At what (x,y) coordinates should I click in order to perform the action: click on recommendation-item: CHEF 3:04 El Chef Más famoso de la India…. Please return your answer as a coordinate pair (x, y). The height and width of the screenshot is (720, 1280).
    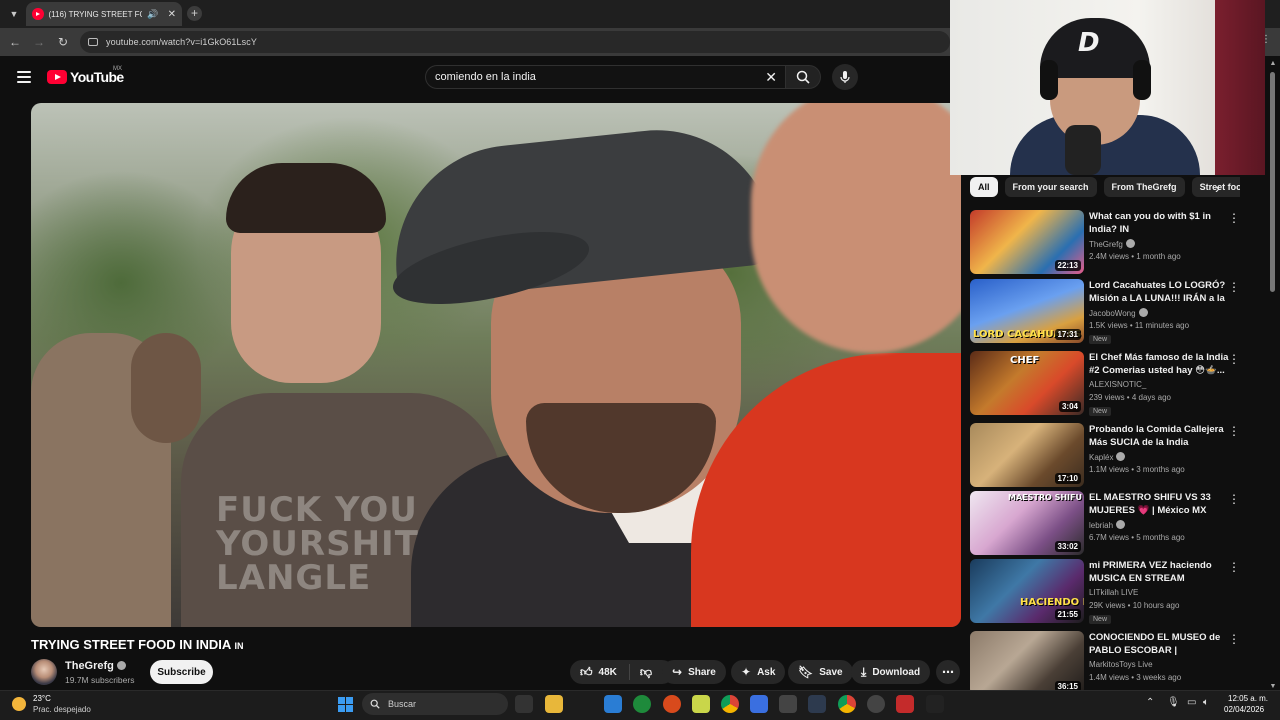
    Looking at the image, I should click on (1110, 384).